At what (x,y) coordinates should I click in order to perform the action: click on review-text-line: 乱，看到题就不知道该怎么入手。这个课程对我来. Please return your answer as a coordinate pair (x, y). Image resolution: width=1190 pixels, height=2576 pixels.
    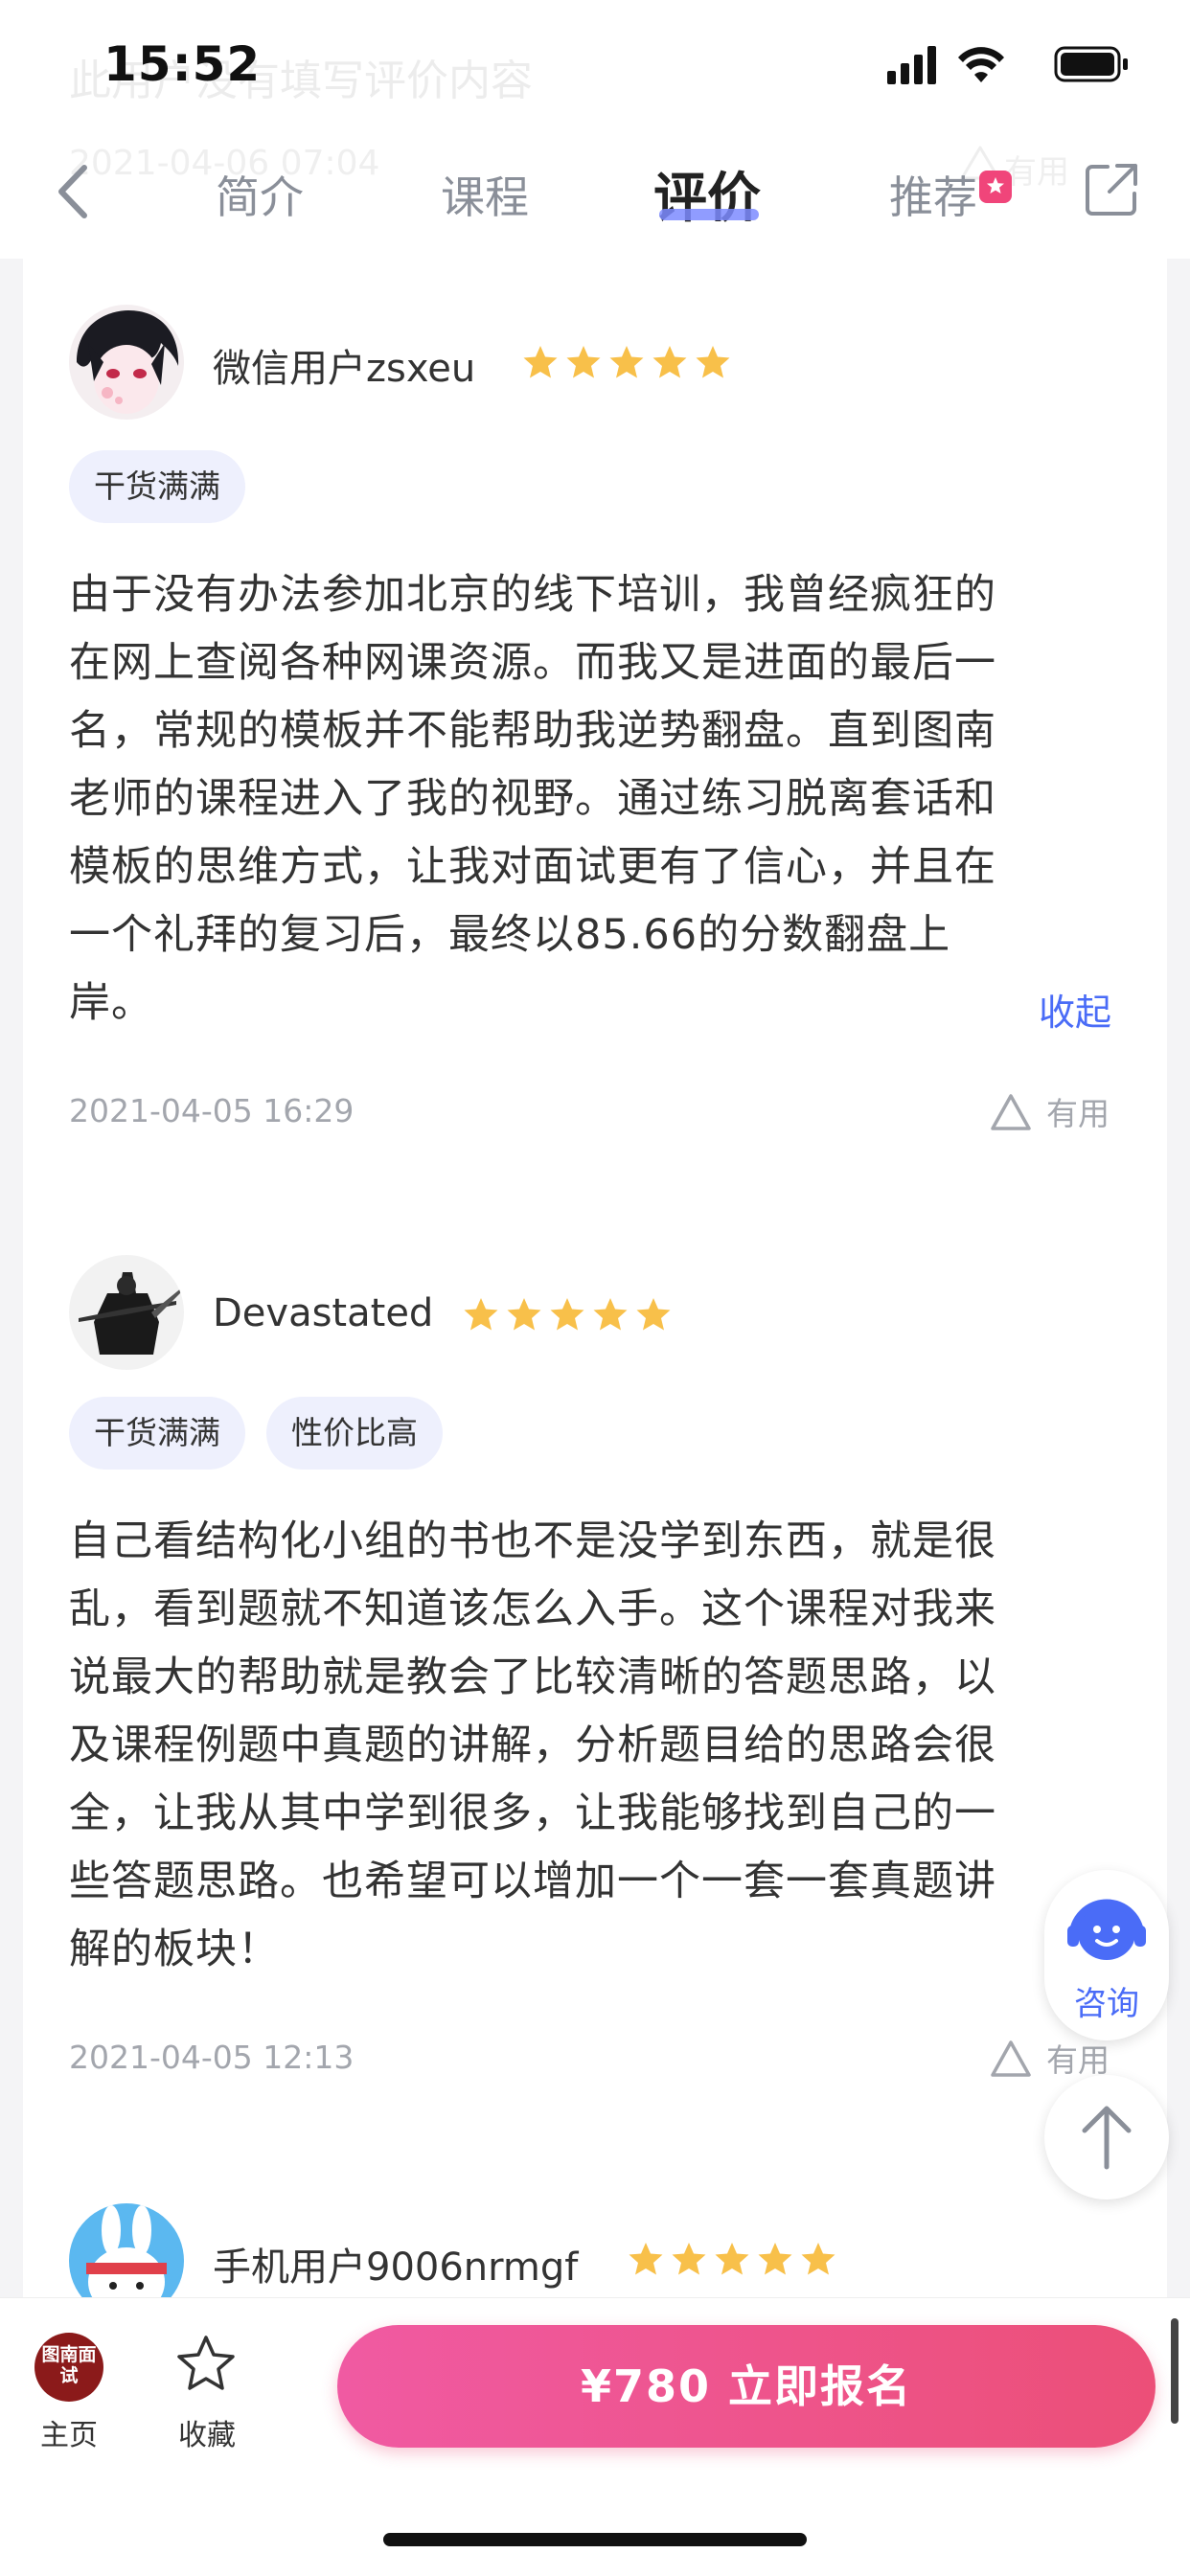
    Looking at the image, I should click on (532, 1609).